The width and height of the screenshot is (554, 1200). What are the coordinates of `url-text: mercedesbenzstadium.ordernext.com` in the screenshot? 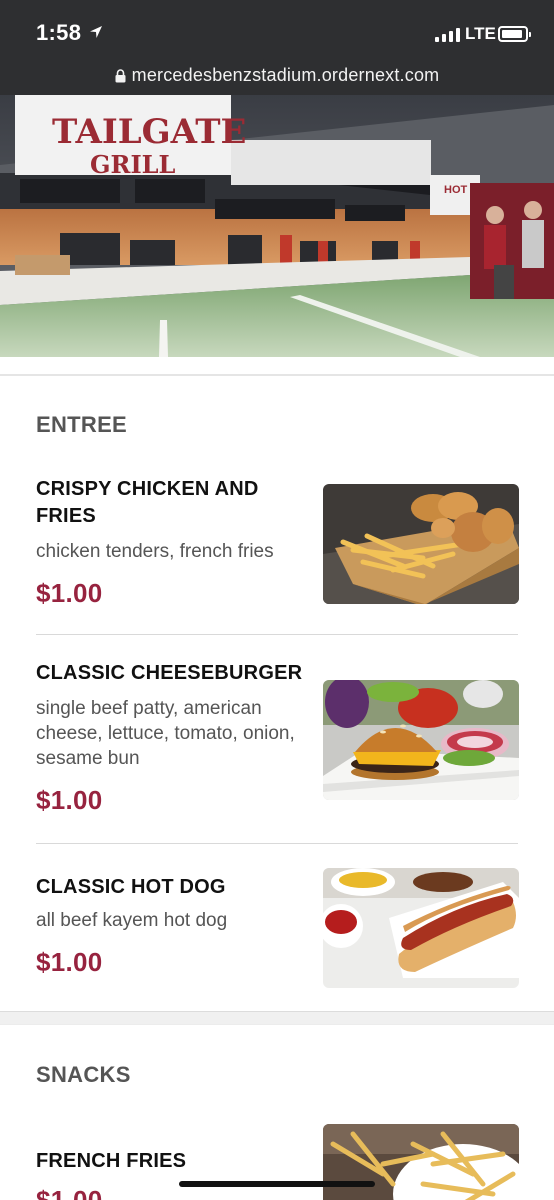 It's located at (285, 74).